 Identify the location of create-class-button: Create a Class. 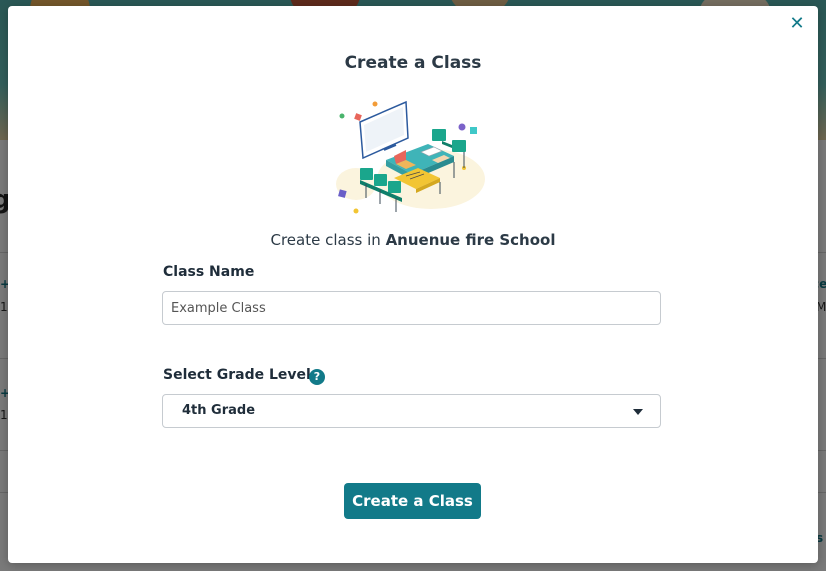
(412, 501).